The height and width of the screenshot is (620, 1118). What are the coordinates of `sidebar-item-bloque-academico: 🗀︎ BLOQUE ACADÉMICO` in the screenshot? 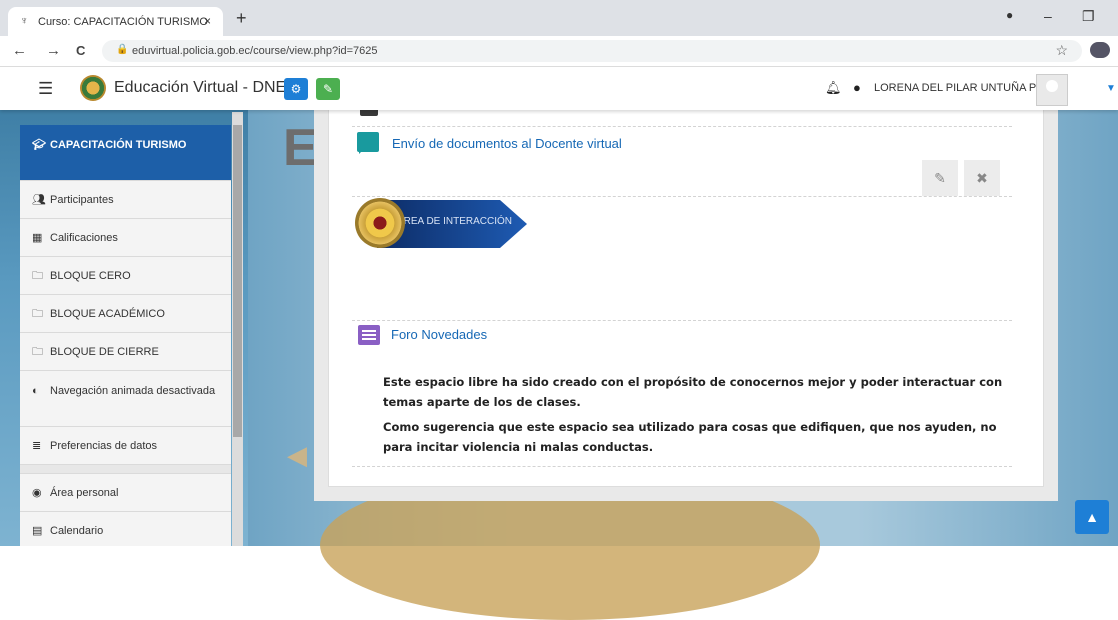 It's located at (125, 314).